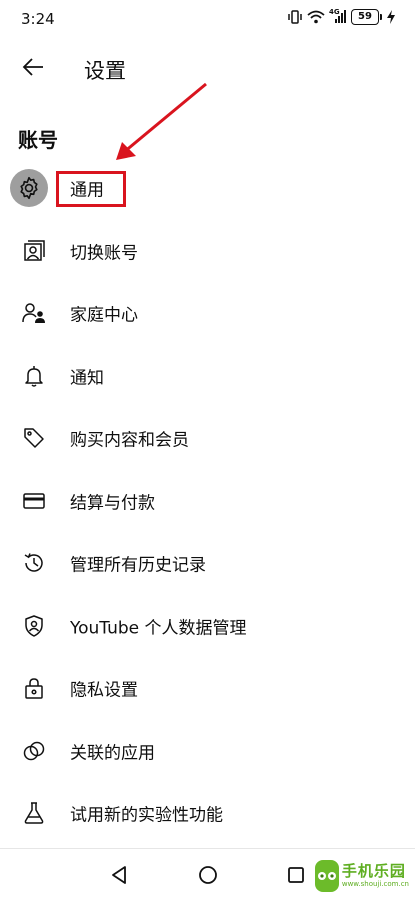 The image size is (415, 900). What do you see at coordinates (334, 12) in the screenshot?
I see `network-type-label: 4G` at bounding box center [334, 12].